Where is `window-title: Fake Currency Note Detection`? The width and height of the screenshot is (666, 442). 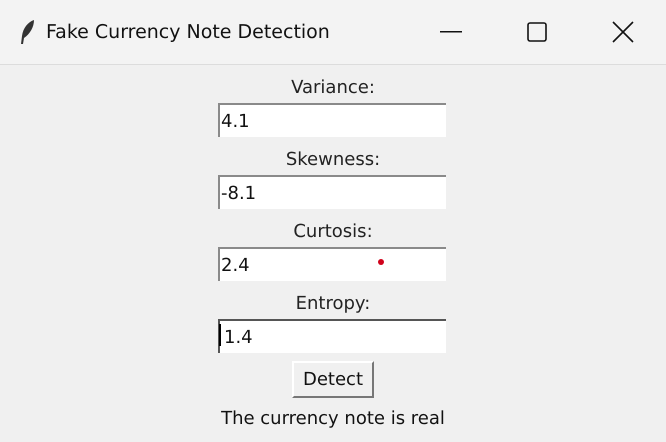
window-title: Fake Currency Note Detection is located at coordinates (188, 32).